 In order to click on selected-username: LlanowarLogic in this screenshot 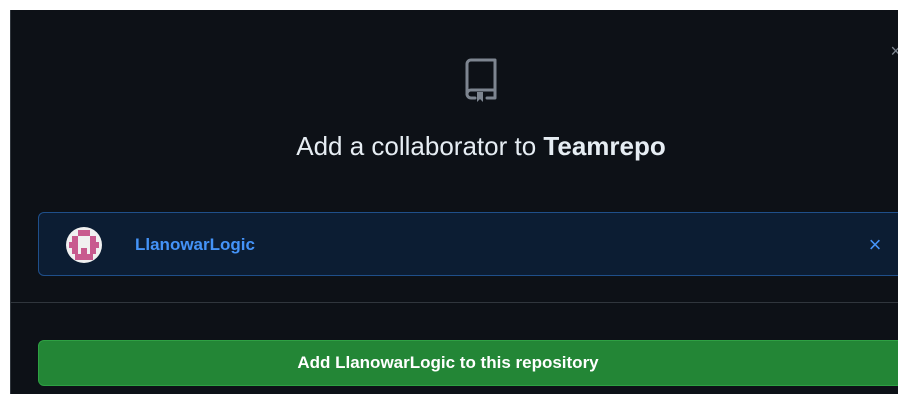, I will do `click(195, 245)`.